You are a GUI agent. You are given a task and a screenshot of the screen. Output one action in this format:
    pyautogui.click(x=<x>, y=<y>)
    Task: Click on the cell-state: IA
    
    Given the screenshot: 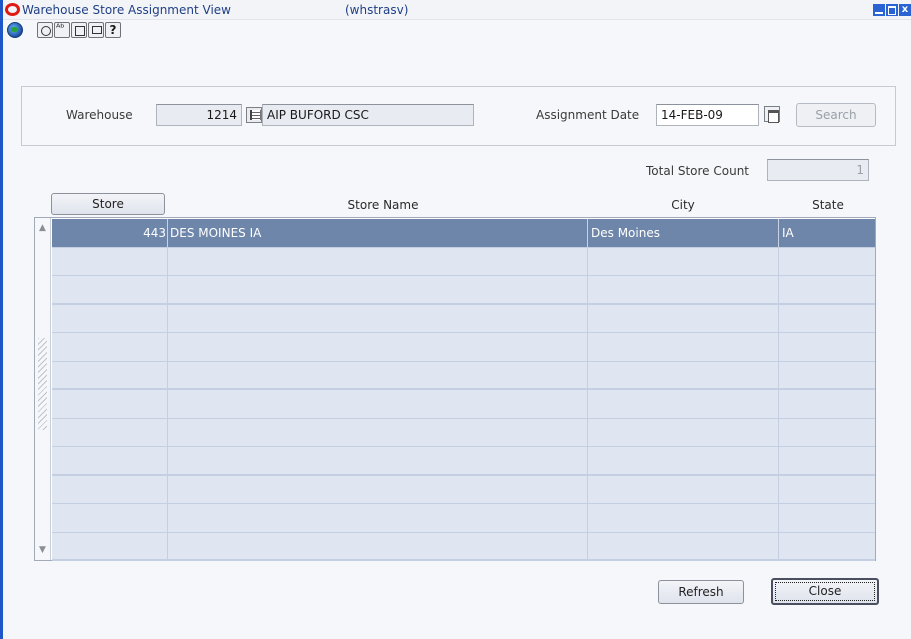 What is the action you would take?
    pyautogui.click(x=827, y=233)
    